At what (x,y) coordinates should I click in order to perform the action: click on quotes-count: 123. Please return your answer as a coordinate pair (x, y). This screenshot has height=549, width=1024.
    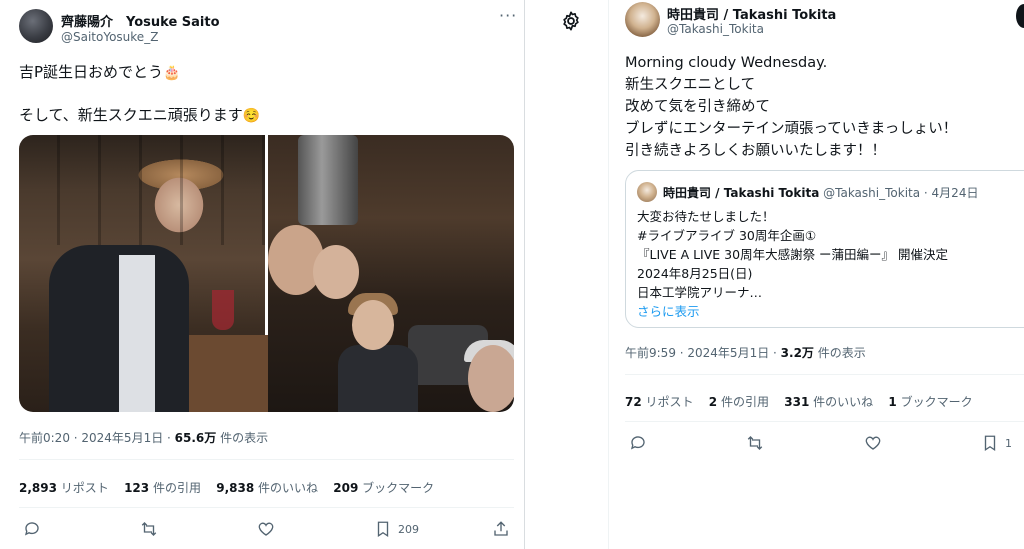
    Looking at the image, I should click on (136, 488).